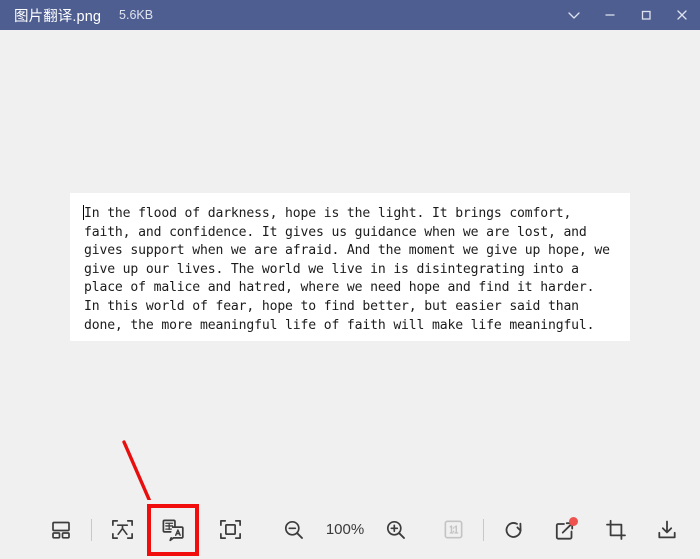  I want to click on crop-button, so click(616, 530).